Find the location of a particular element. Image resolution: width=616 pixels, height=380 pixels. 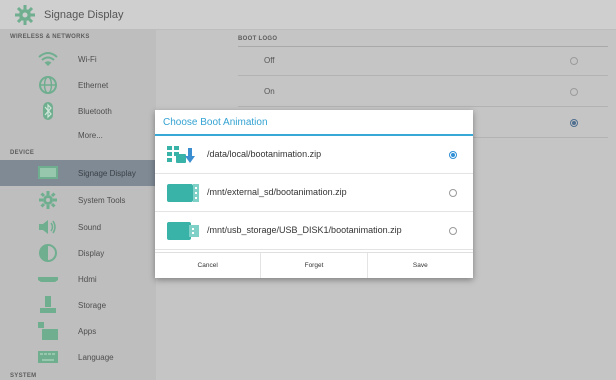

sidebar-item-wifi: Wi-Fi is located at coordinates (78, 59).